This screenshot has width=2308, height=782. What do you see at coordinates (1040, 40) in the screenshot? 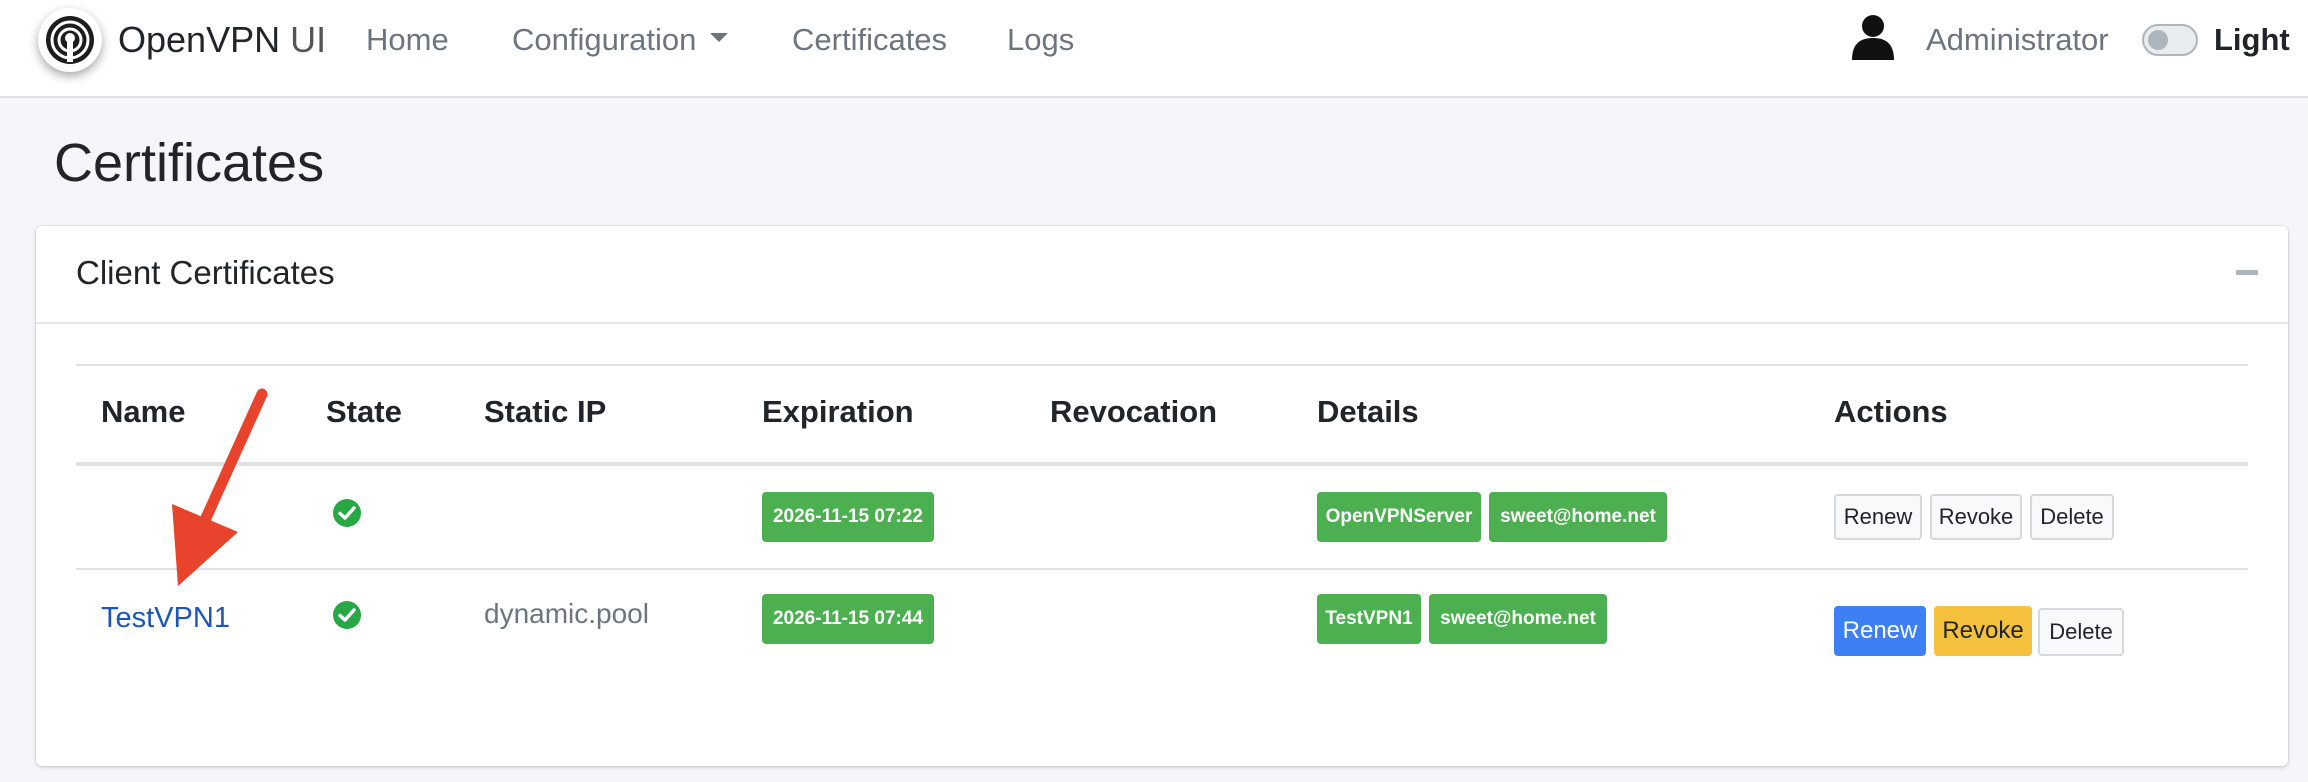
I see `nav-logs: Logs` at bounding box center [1040, 40].